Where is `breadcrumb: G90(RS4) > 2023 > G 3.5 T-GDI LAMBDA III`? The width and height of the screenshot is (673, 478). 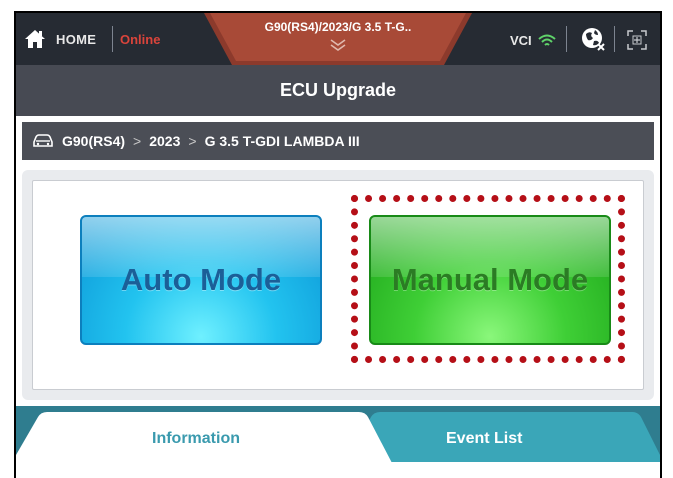 breadcrumb: G90(RS4) > 2023 > G 3.5 T-GDI LAMBDA III is located at coordinates (338, 141).